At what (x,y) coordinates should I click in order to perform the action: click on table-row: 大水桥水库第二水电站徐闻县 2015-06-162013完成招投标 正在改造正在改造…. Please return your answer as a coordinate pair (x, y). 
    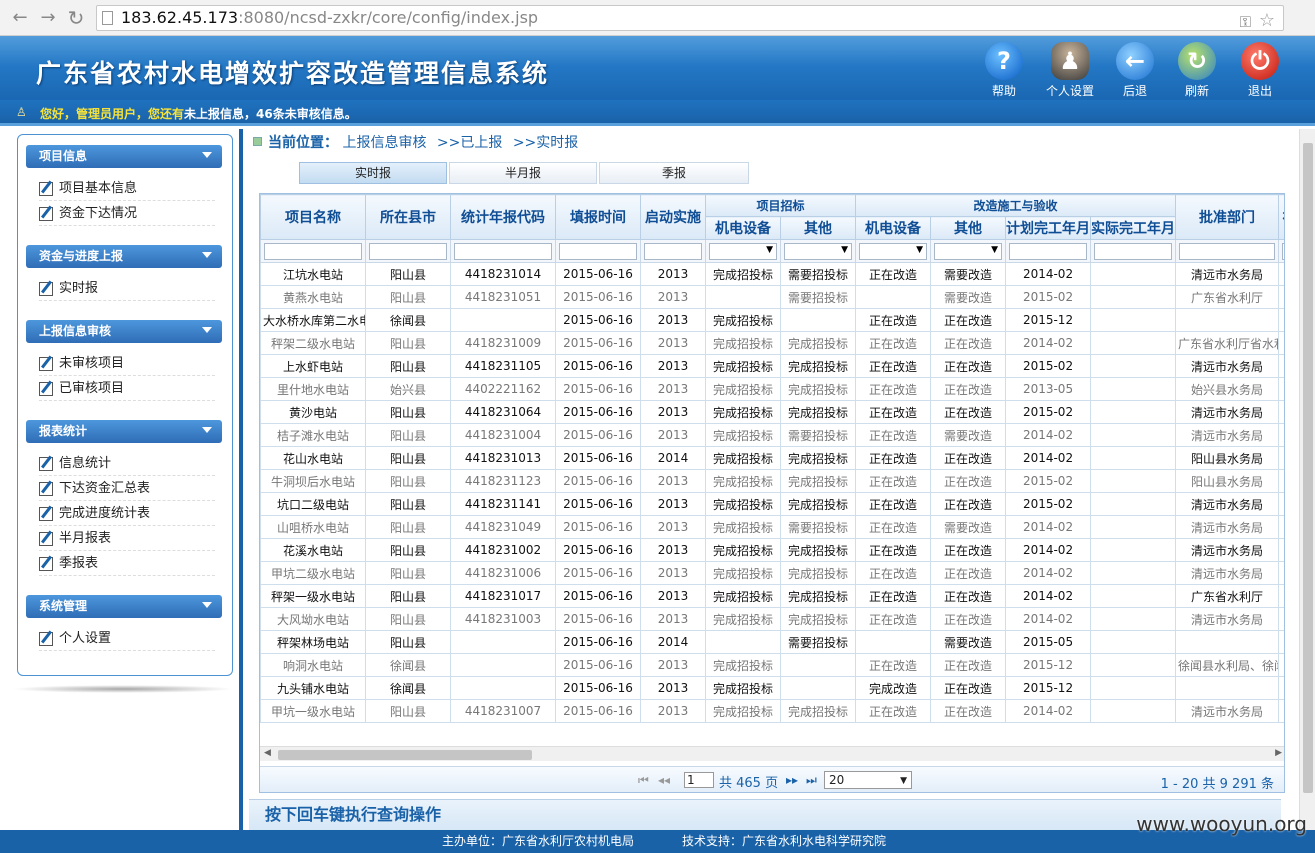
    Looking at the image, I should click on (772, 320).